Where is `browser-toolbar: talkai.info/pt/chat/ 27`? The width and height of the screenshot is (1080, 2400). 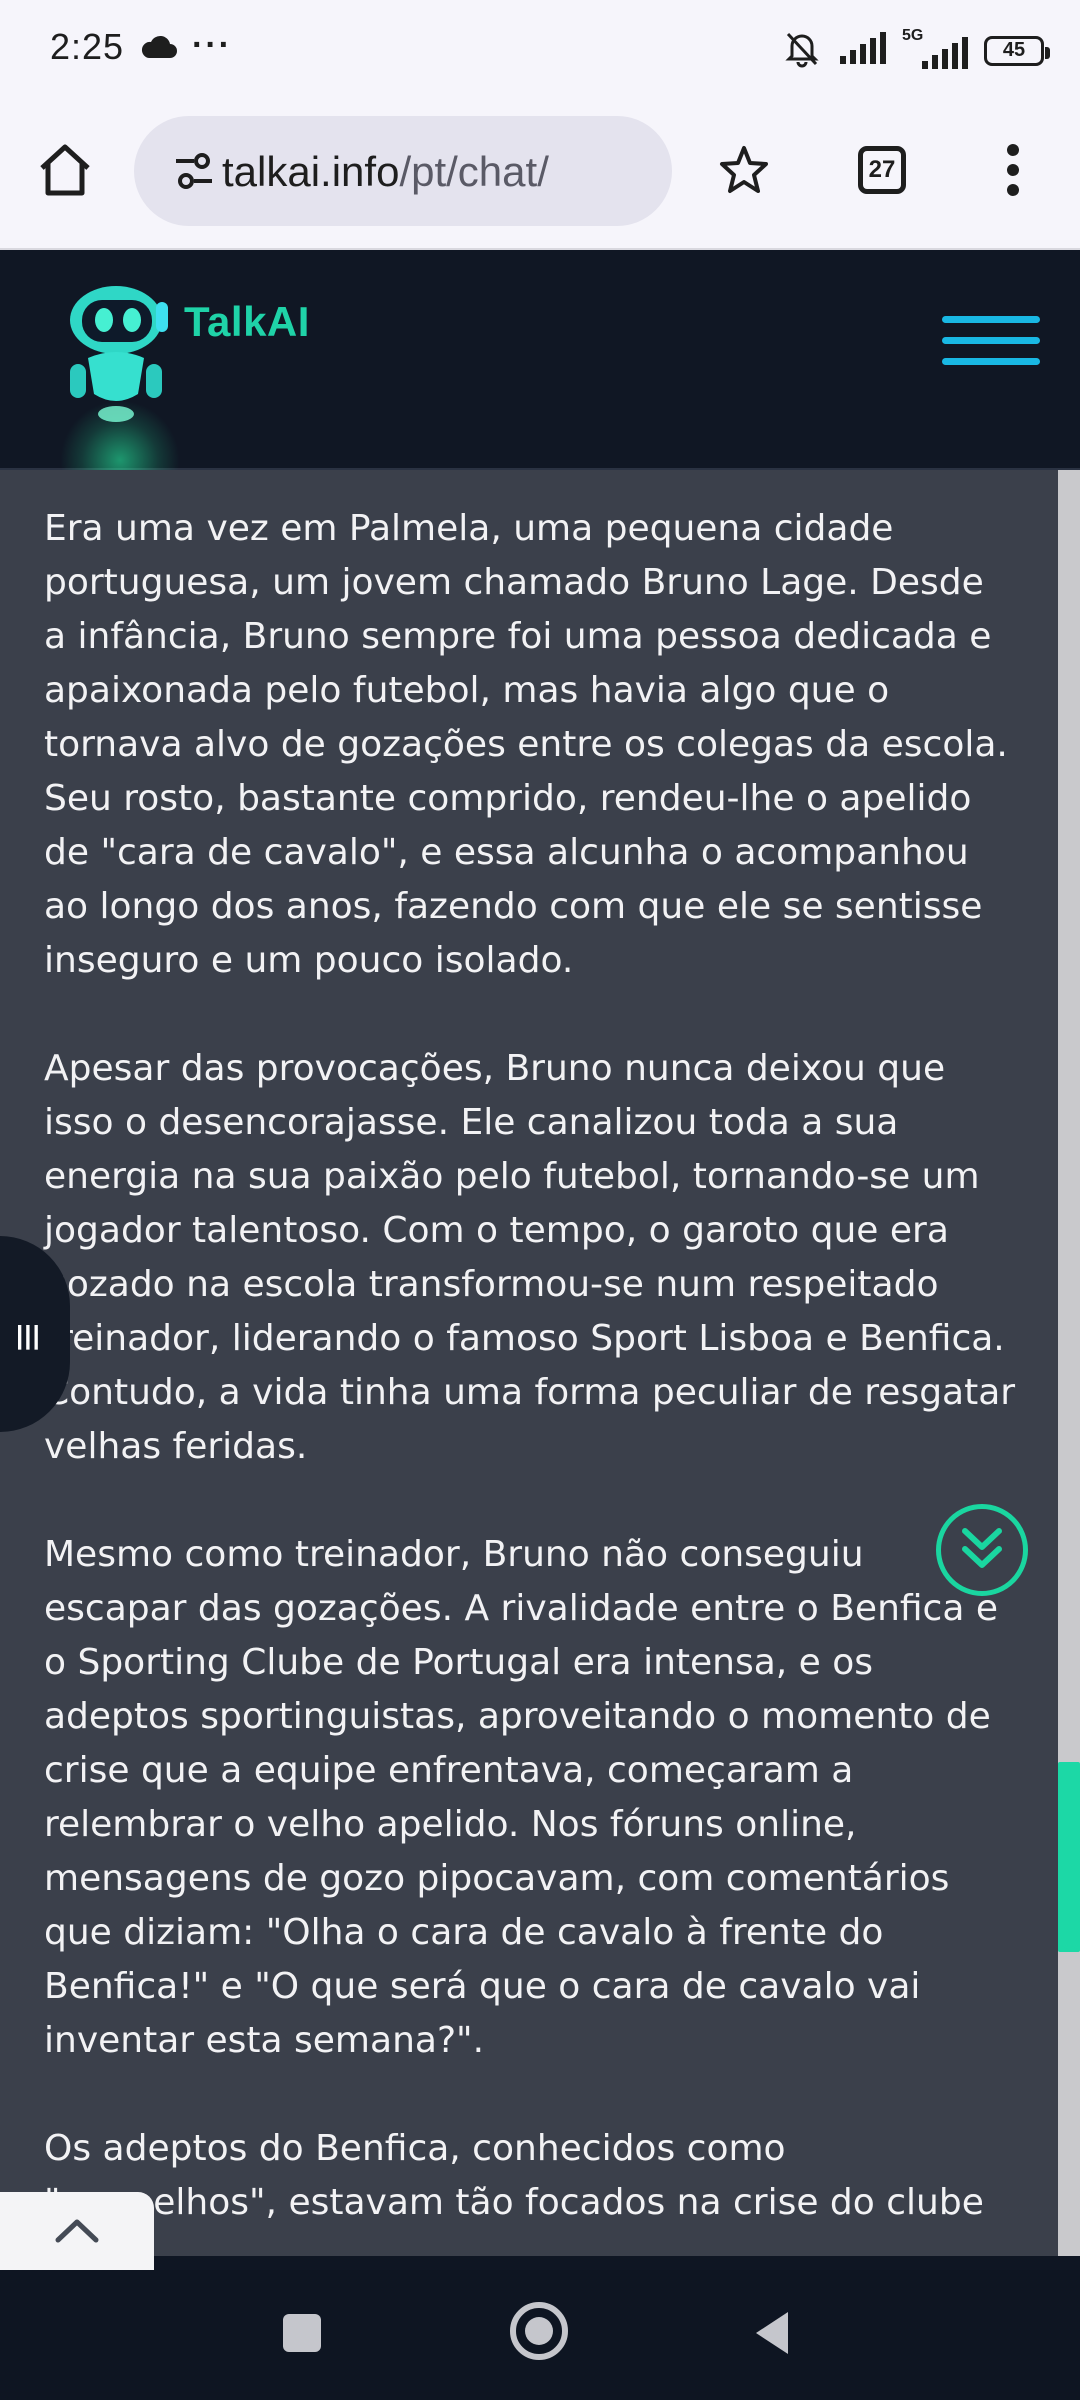 browser-toolbar: talkai.info/pt/chat/ 27 is located at coordinates (540, 175).